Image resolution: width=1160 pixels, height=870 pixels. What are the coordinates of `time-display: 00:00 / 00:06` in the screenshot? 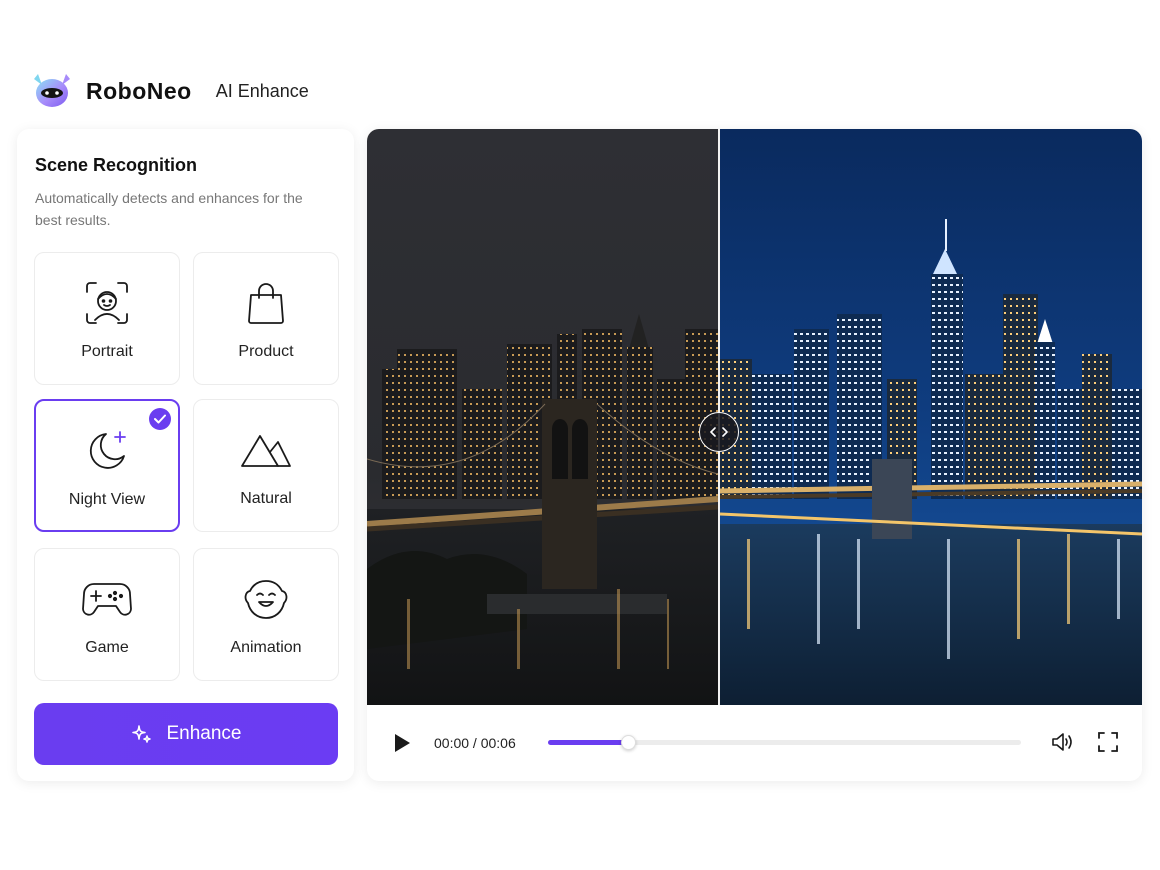 It's located at (475, 743).